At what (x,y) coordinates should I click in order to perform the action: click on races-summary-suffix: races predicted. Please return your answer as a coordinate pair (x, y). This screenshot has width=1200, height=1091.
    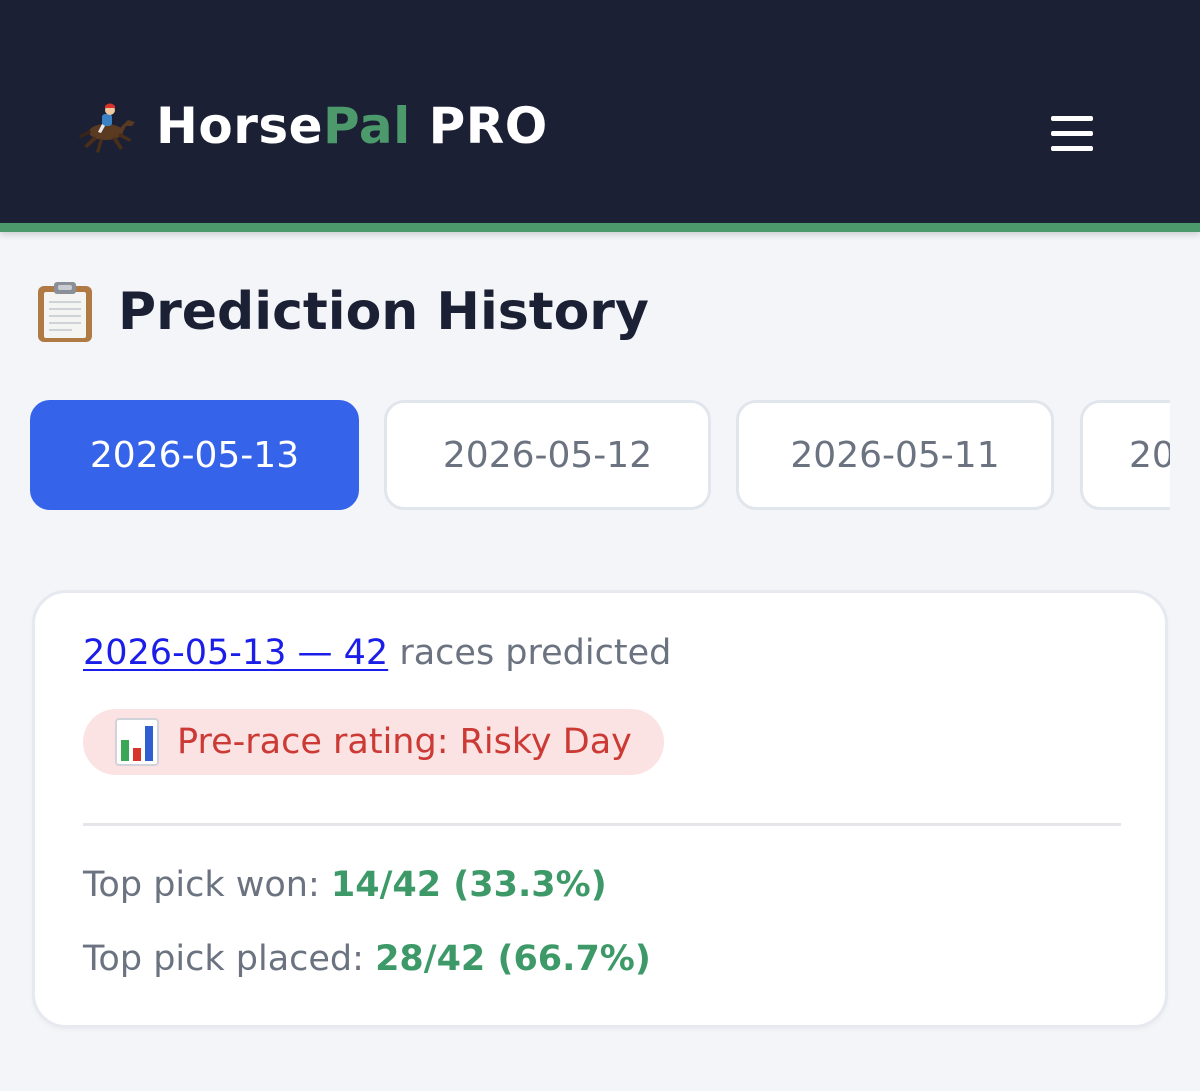
    Looking at the image, I should click on (530, 653).